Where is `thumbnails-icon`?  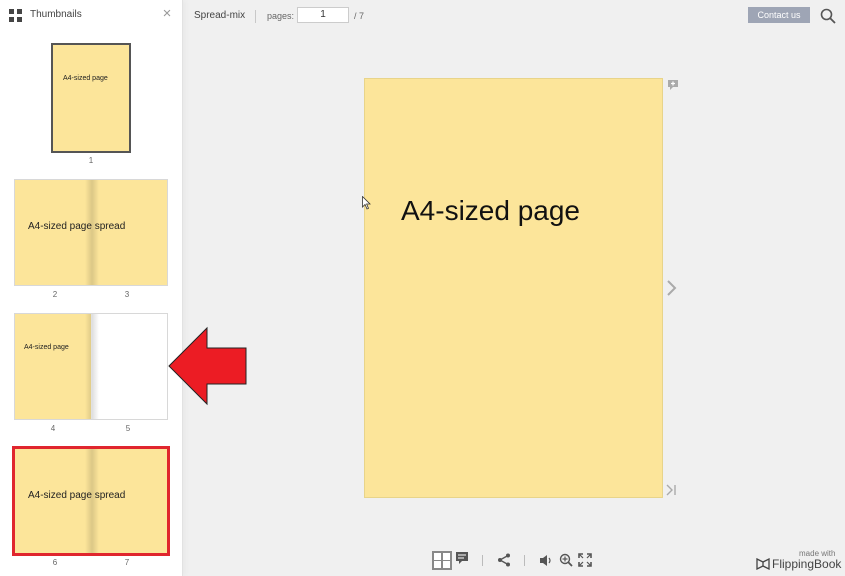 thumbnails-icon is located at coordinates (442, 560).